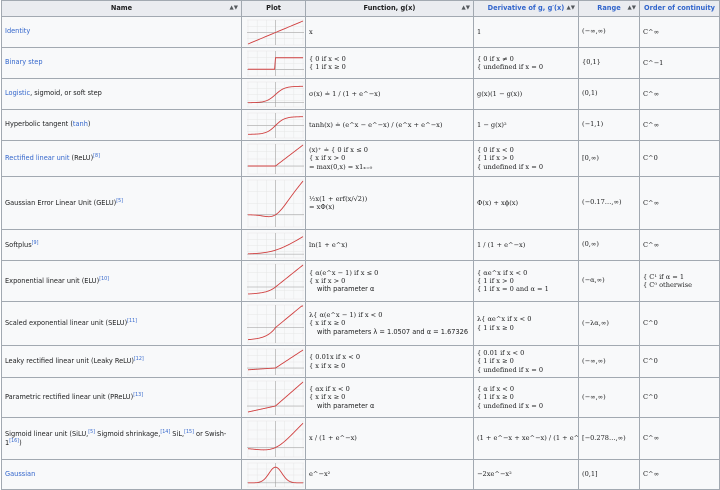 Image resolution: width=720 pixels, height=490 pixels. Describe the element at coordinates (132, 321) in the screenshot. I see `reference-link: [11]` at that location.